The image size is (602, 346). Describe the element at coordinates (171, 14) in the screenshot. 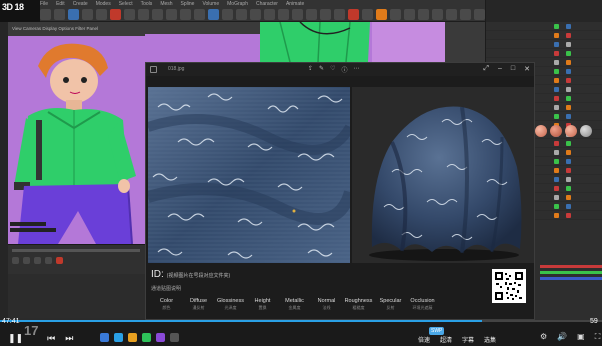

I see `render-region-icon` at that location.